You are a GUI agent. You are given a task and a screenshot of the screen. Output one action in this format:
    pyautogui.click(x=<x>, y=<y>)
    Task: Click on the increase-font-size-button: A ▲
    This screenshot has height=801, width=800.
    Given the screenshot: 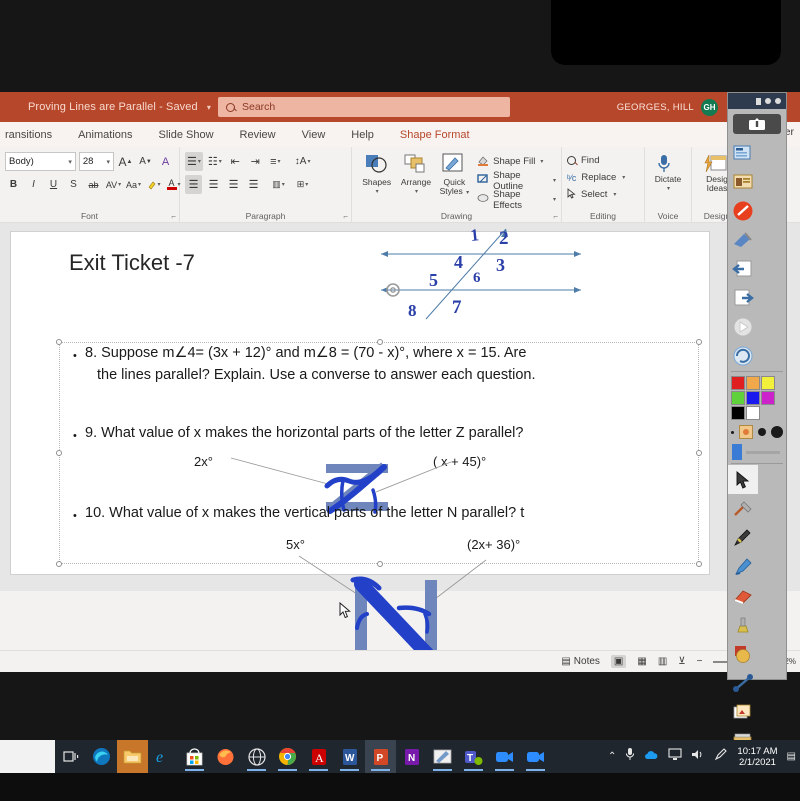 What is the action you would take?
    pyautogui.click(x=125, y=161)
    